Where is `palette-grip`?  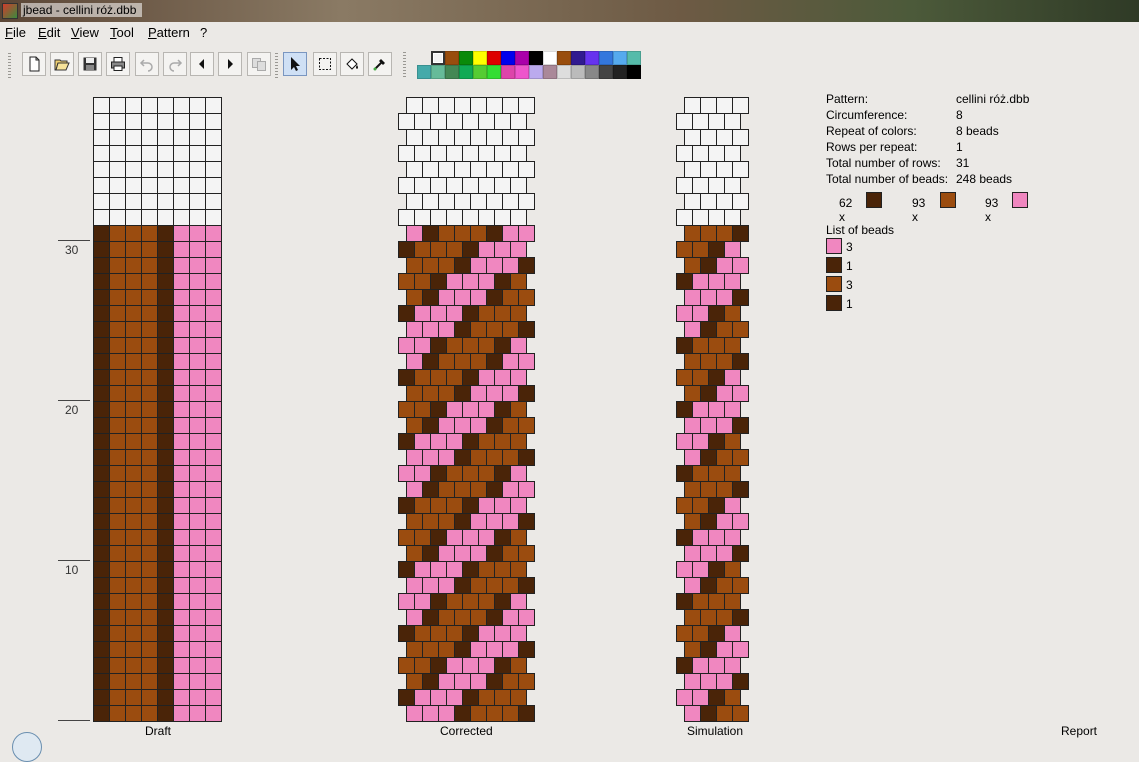 palette-grip is located at coordinates (404, 64).